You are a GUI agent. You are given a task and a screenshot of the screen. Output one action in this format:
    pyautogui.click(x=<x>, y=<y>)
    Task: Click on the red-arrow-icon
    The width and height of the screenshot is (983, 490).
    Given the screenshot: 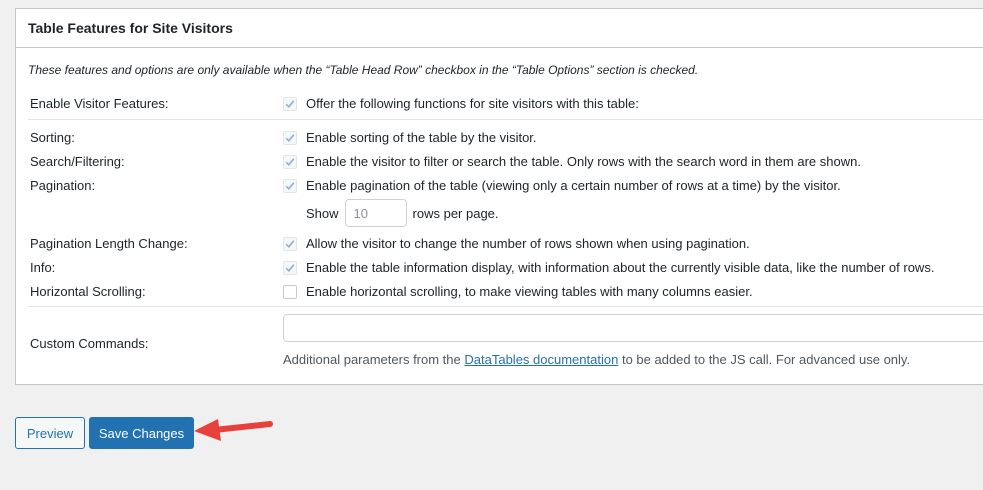 What is the action you would take?
    pyautogui.click(x=233, y=430)
    